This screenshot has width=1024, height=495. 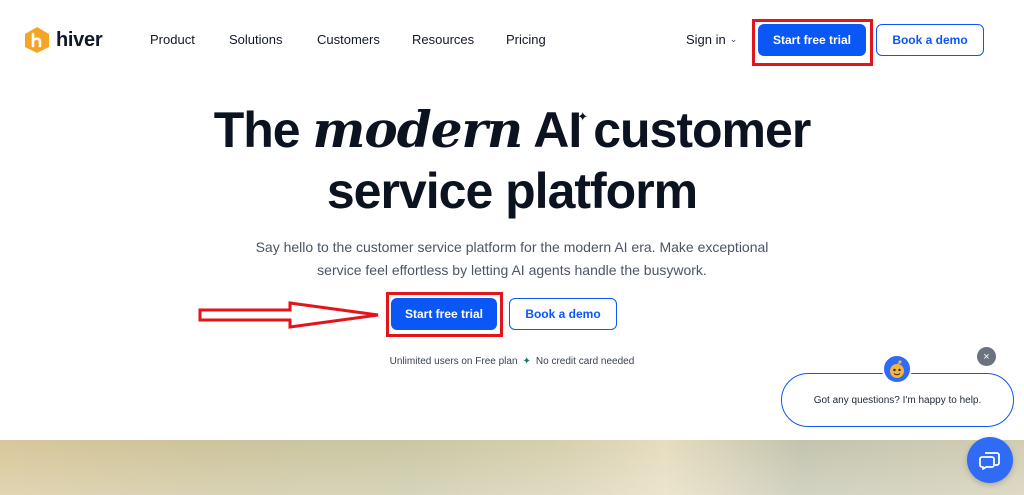 What do you see at coordinates (172, 39) in the screenshot?
I see `nav-link-product: Product` at bounding box center [172, 39].